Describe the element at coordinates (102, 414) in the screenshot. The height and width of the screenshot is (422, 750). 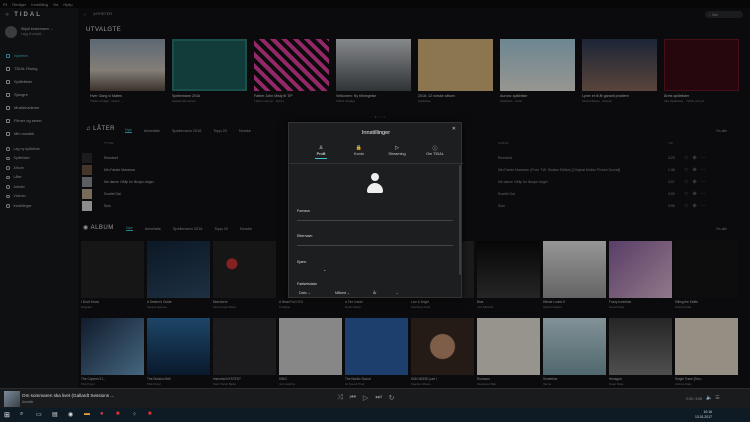
I see `app-icon: ●` at that location.